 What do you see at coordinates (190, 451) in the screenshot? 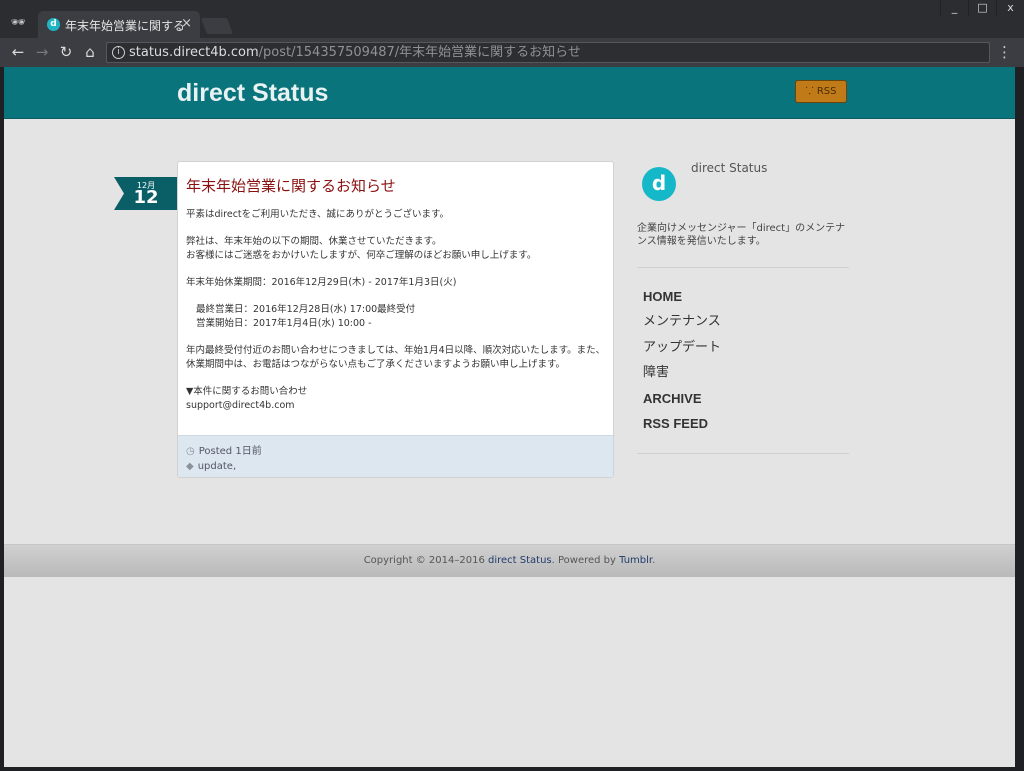
I see `clock-icon: ◷` at bounding box center [190, 451].